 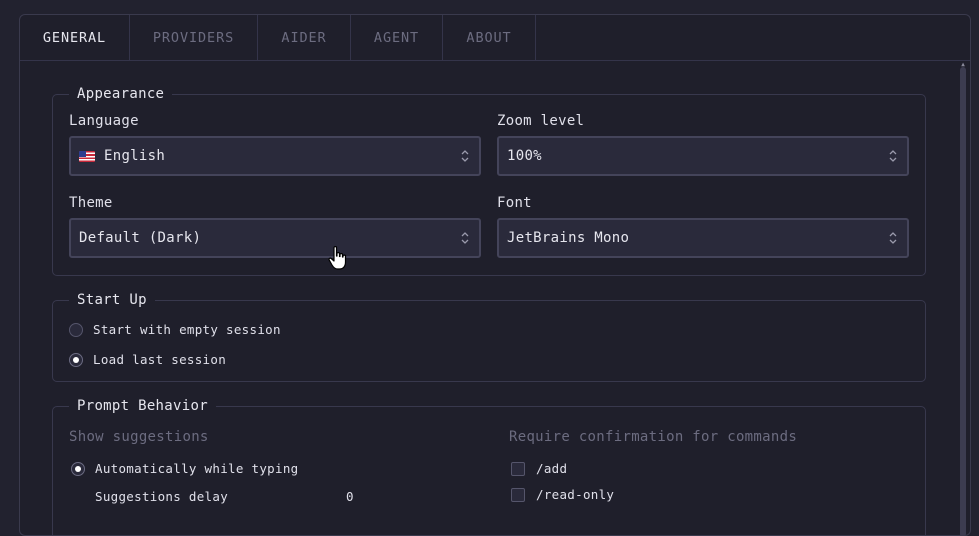 What do you see at coordinates (91, 203) in the screenshot?
I see `theme-label: Theme` at bounding box center [91, 203].